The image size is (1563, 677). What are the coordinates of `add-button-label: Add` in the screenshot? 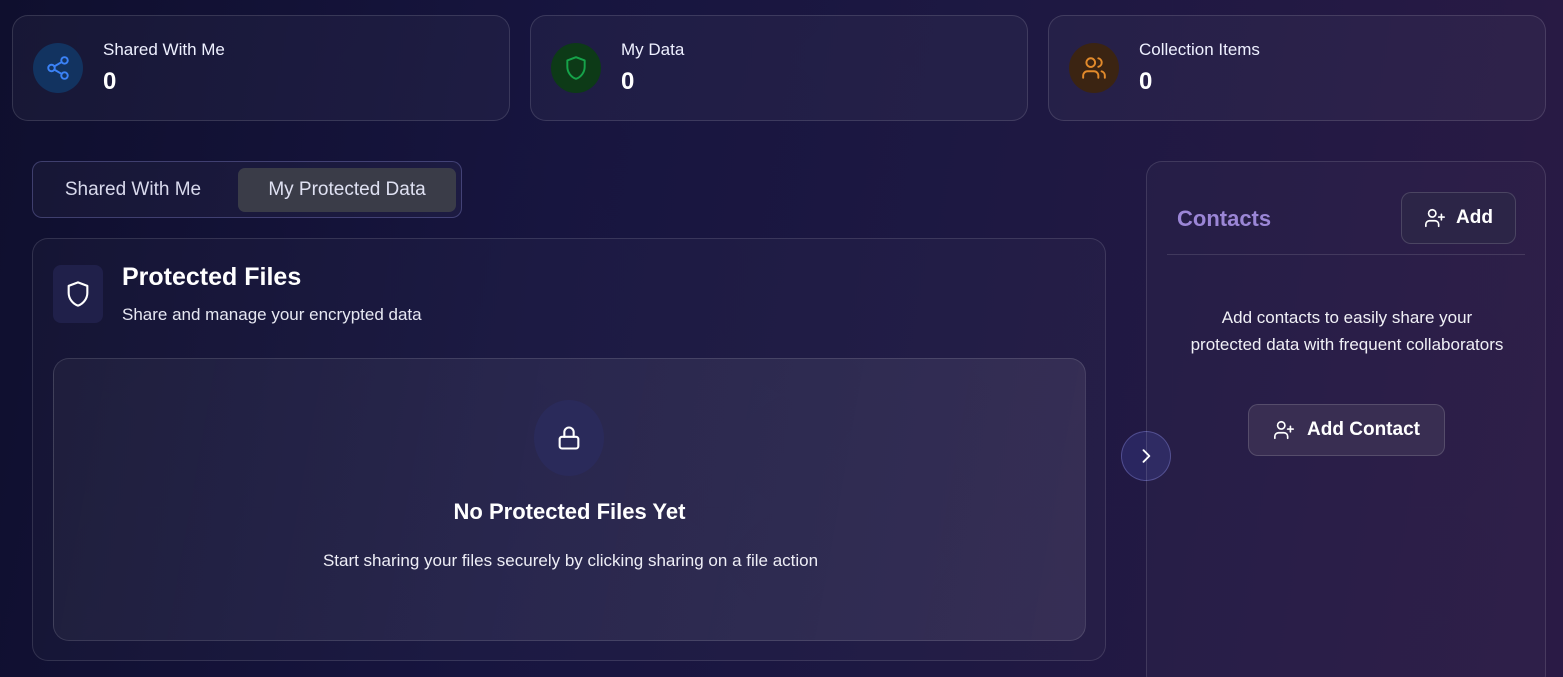 It's located at (1474, 217).